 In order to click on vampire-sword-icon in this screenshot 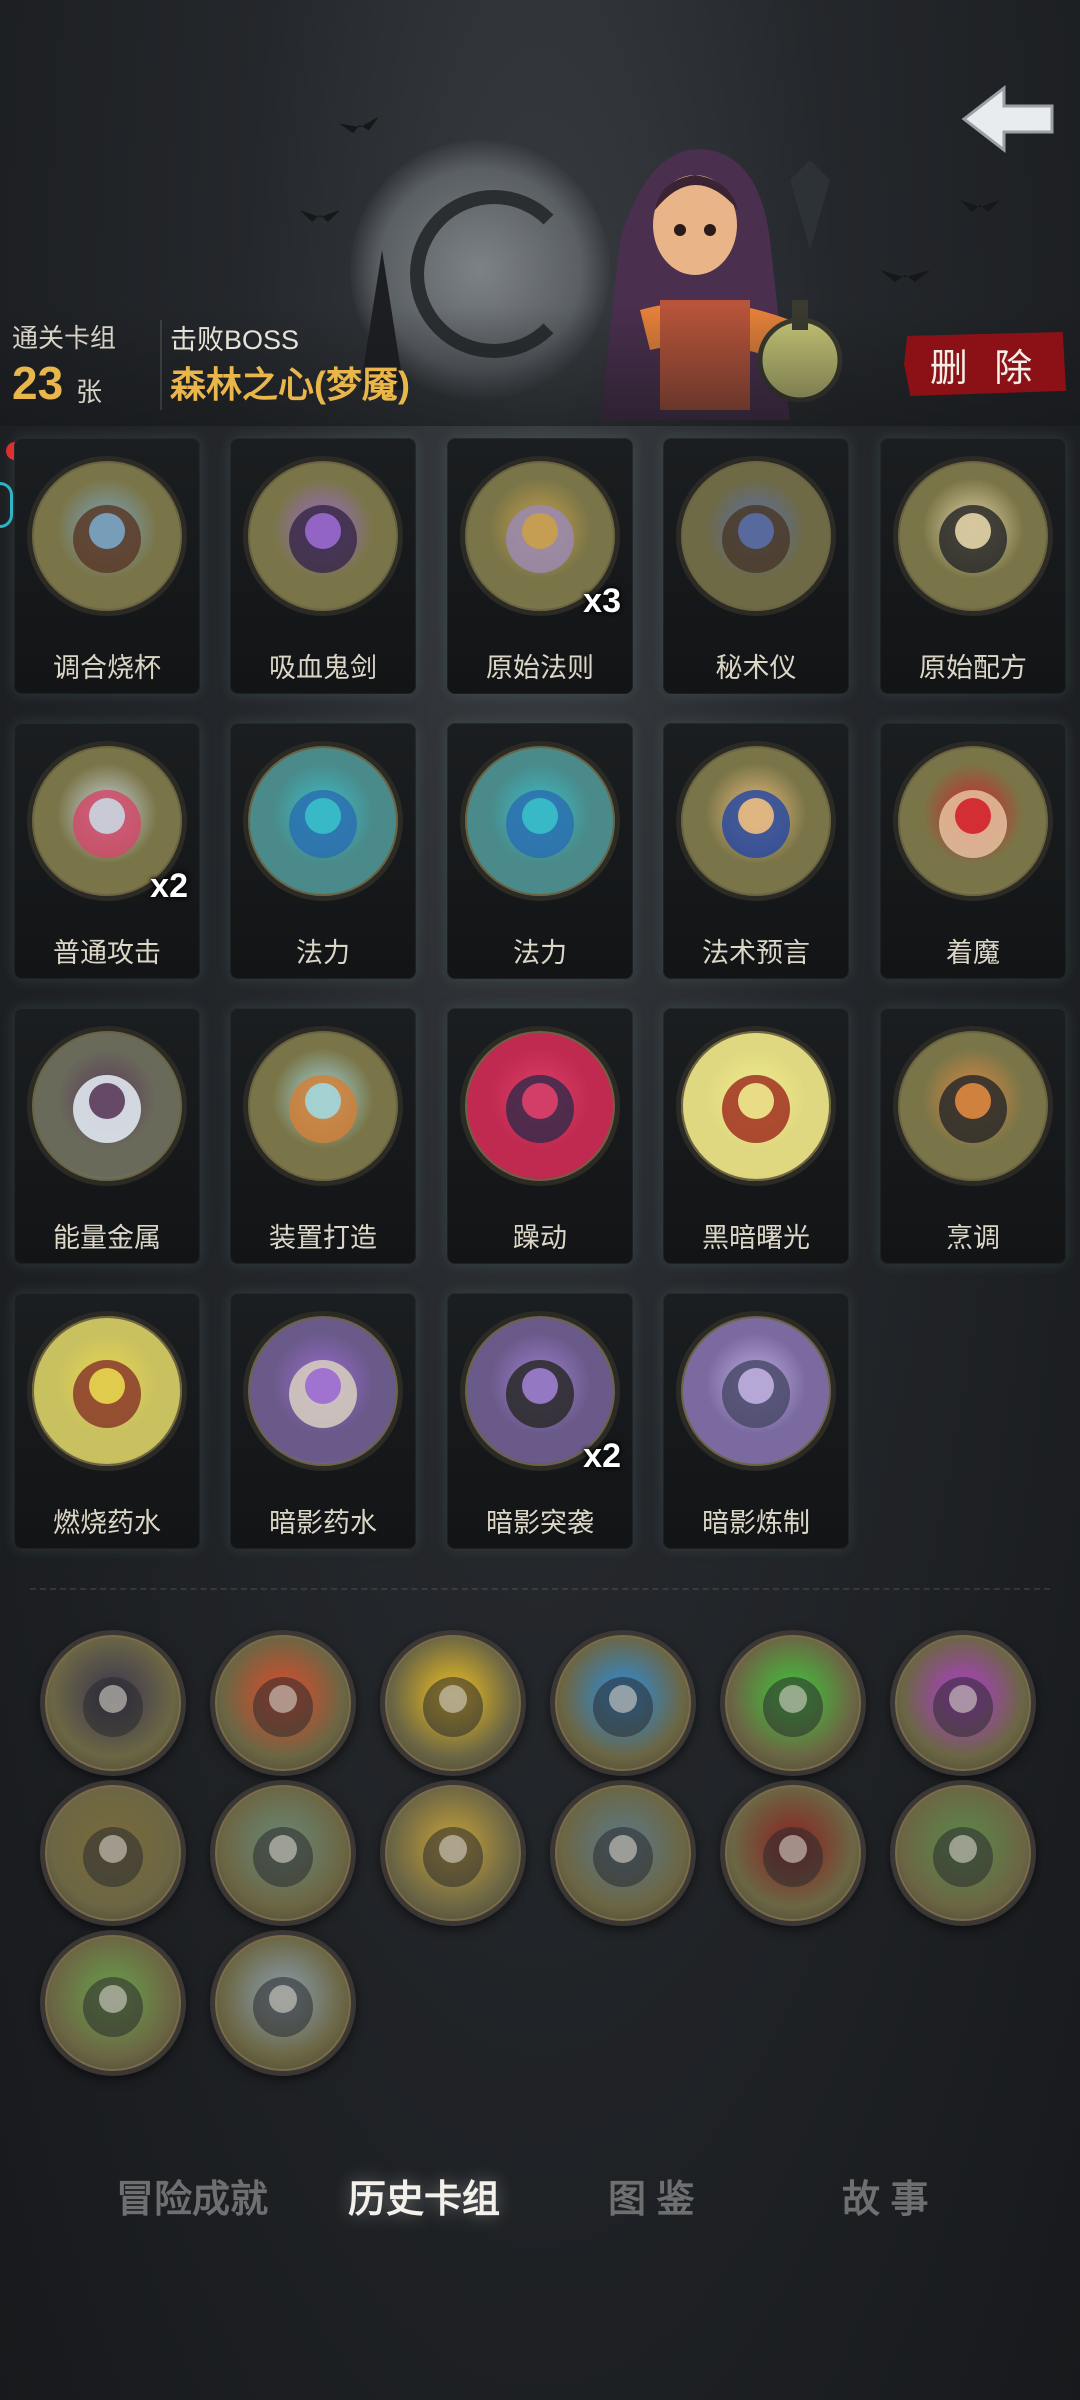, I will do `click(323, 536)`.